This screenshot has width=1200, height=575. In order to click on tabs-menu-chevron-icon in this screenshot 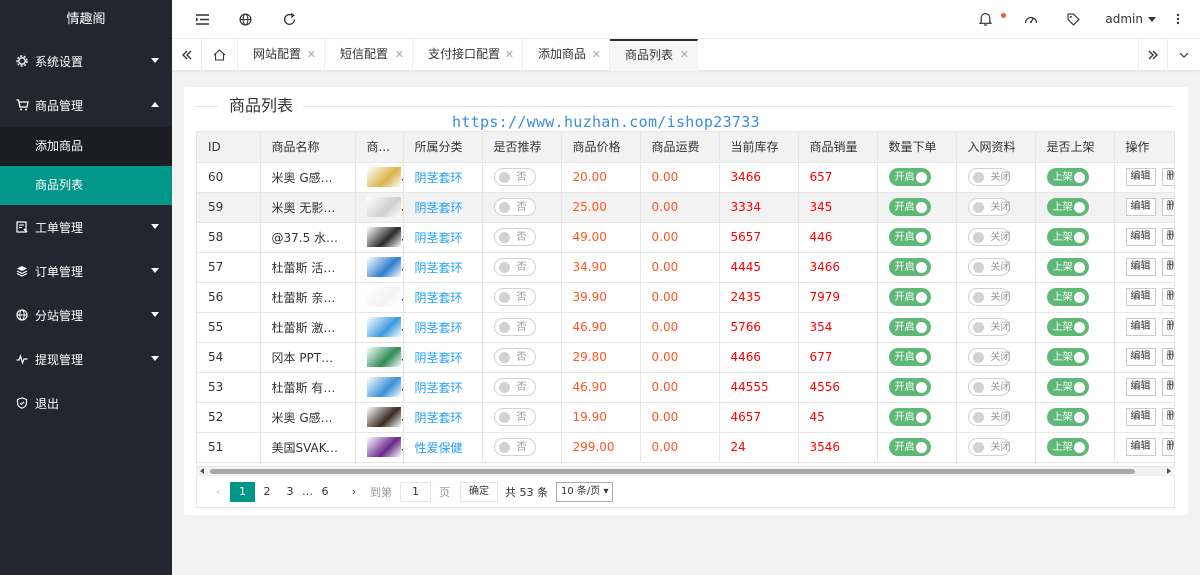, I will do `click(1184, 55)`.